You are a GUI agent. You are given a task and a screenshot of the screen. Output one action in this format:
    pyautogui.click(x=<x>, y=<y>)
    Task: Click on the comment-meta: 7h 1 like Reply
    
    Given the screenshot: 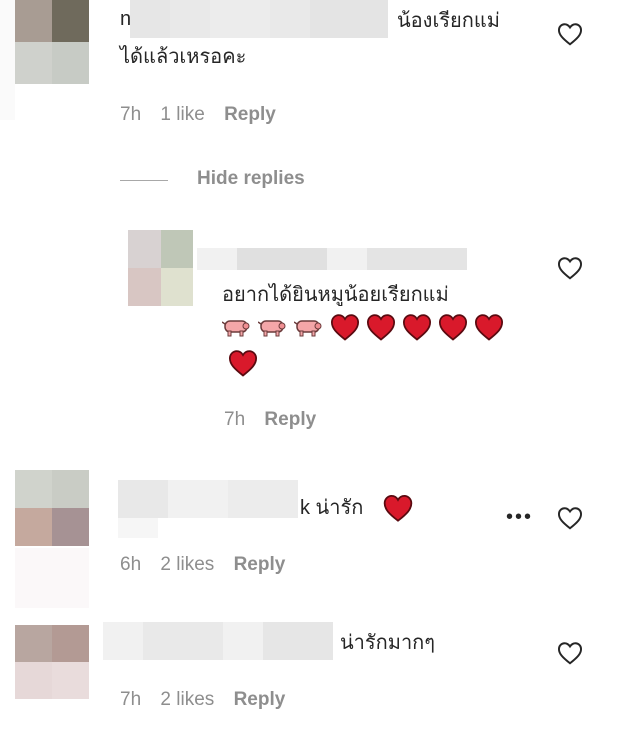 What is the action you would take?
    pyautogui.click(x=205, y=115)
    